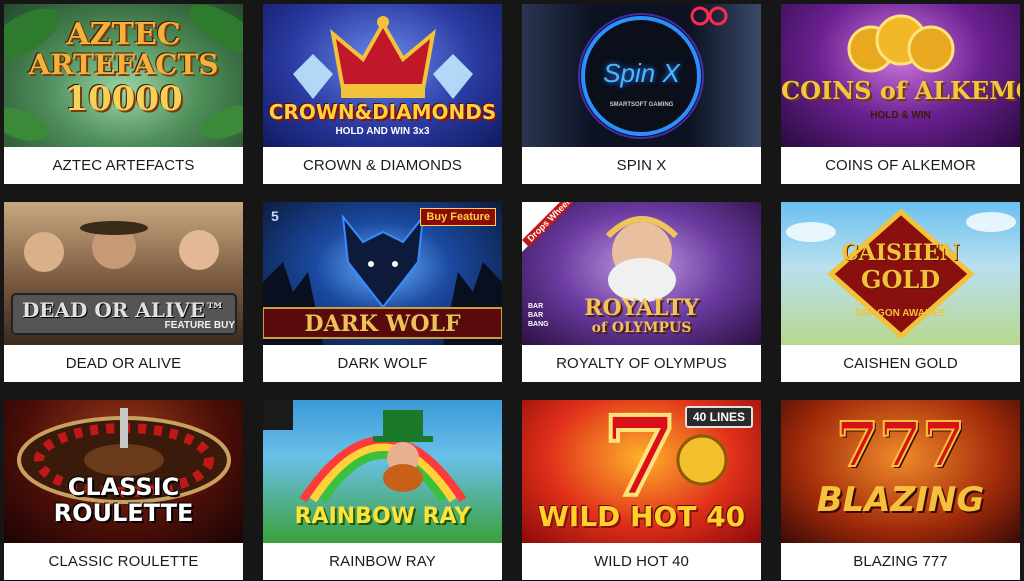  What do you see at coordinates (123, 513) in the screenshot?
I see `logo-line: ROULETTE` at bounding box center [123, 513].